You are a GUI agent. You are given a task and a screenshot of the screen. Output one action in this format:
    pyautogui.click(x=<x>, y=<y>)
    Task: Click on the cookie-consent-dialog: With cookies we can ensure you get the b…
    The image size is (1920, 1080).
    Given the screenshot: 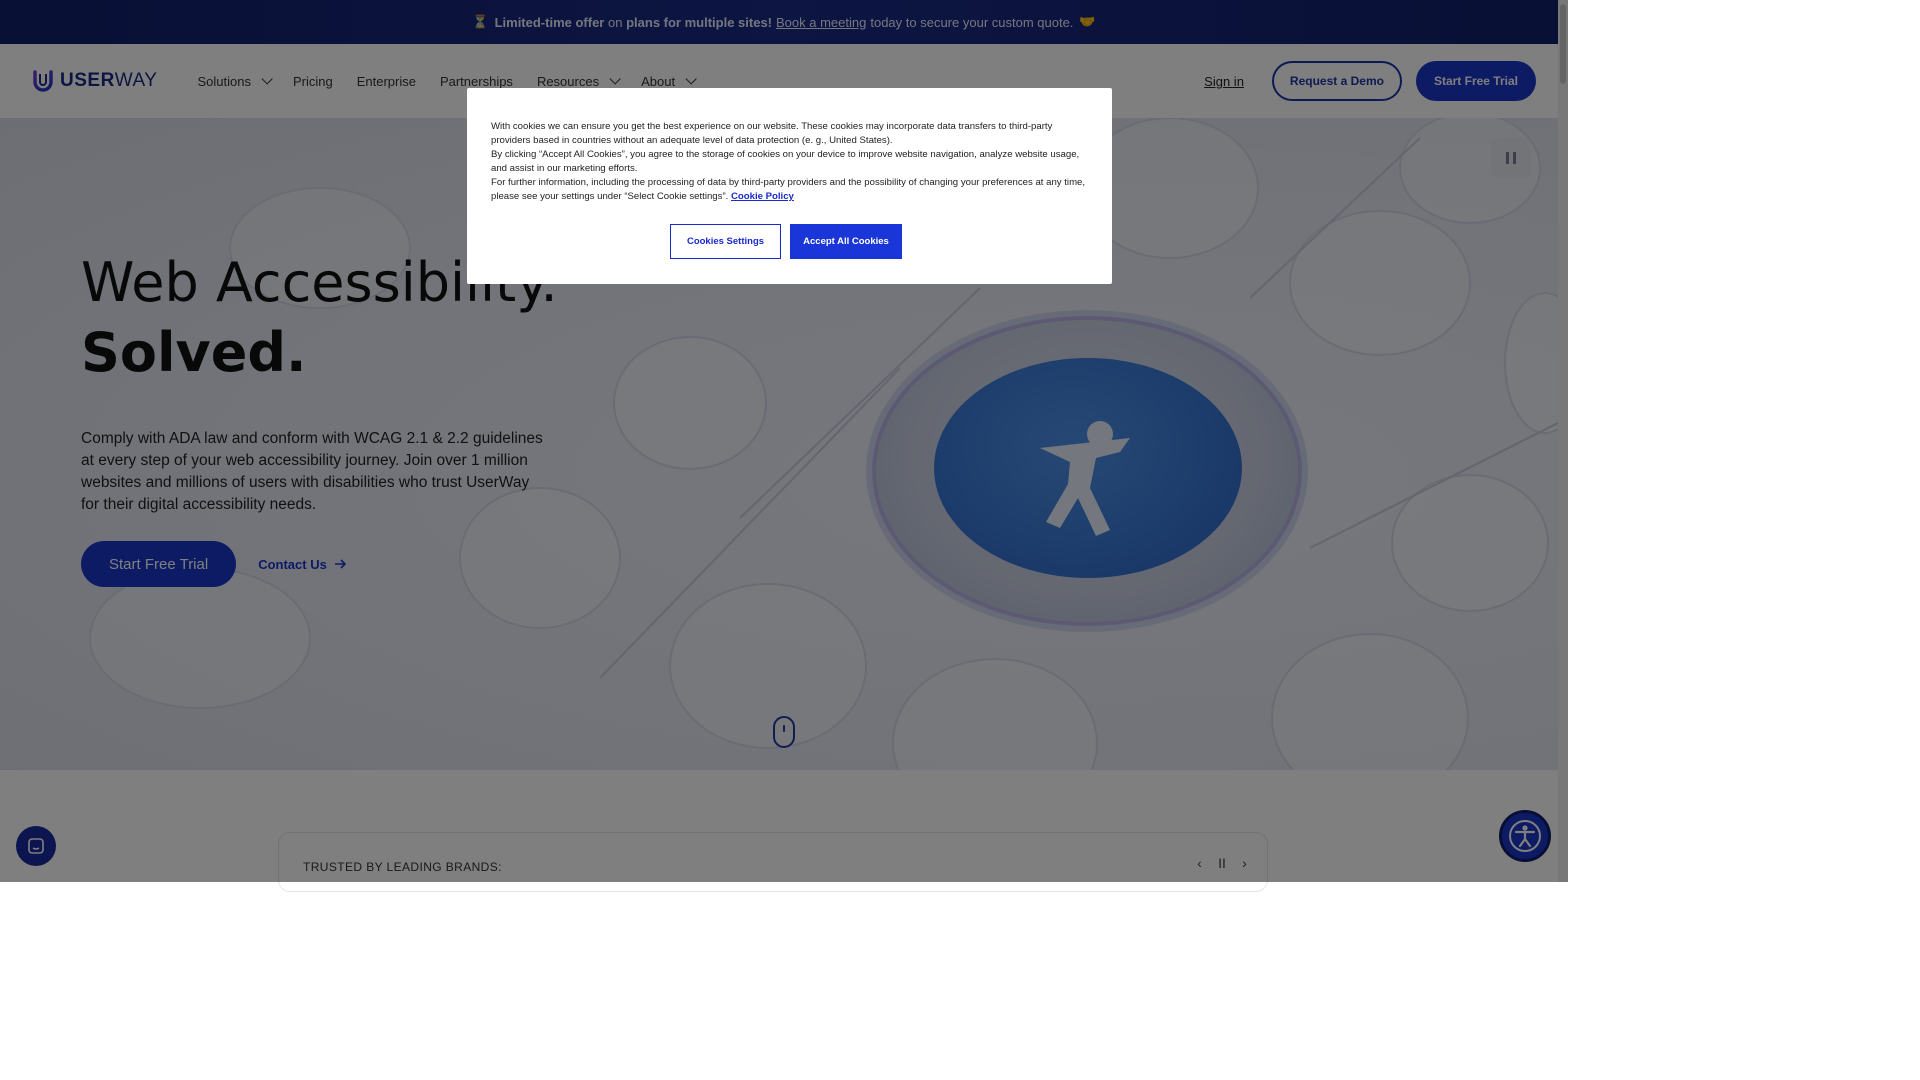 What is the action you would take?
    pyautogui.click(x=789, y=186)
    